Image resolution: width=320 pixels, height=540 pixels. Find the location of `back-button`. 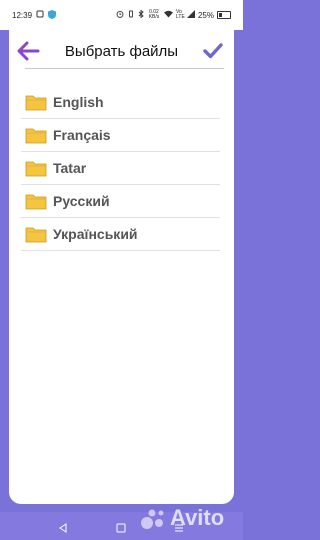

back-button is located at coordinates (28, 51).